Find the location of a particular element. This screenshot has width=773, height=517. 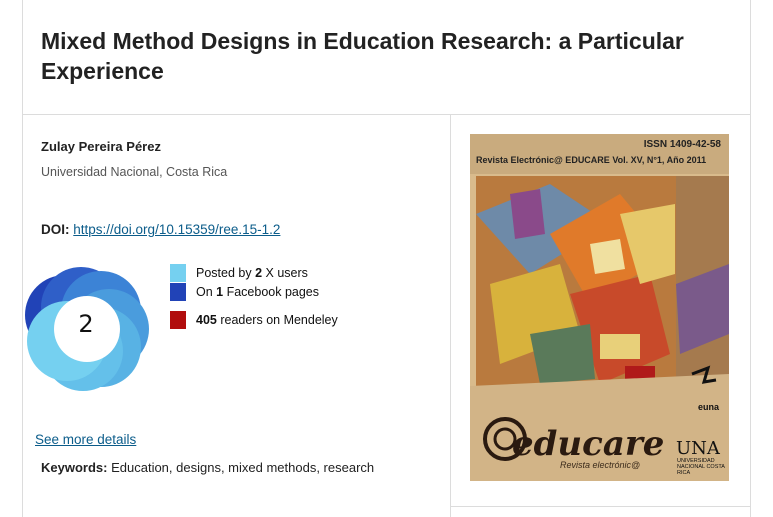

legend-prefix: On is located at coordinates (206, 292).